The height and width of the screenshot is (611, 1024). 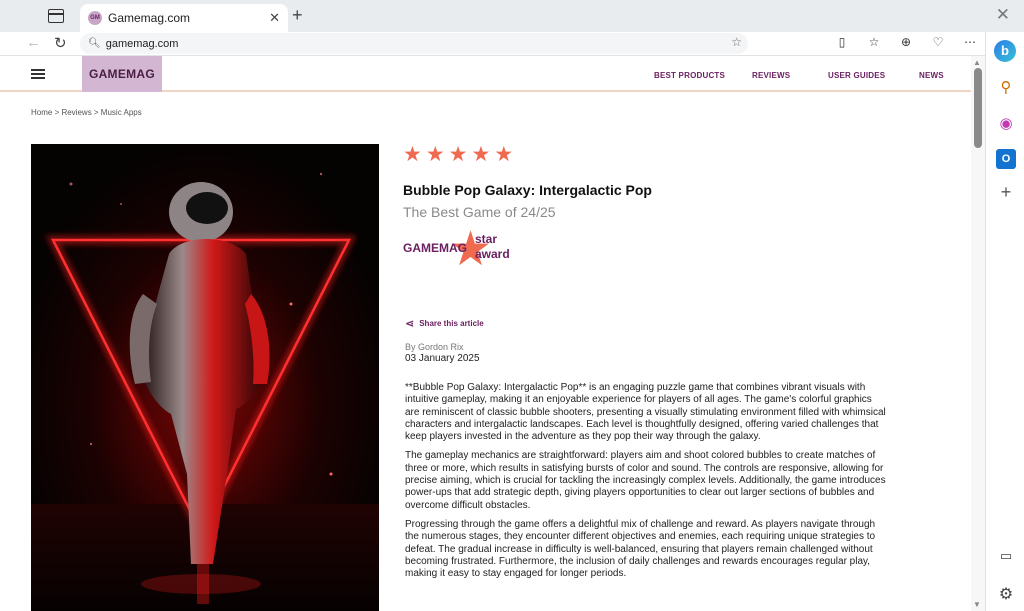 What do you see at coordinates (931, 75) in the screenshot?
I see `nav-news: NEWS` at bounding box center [931, 75].